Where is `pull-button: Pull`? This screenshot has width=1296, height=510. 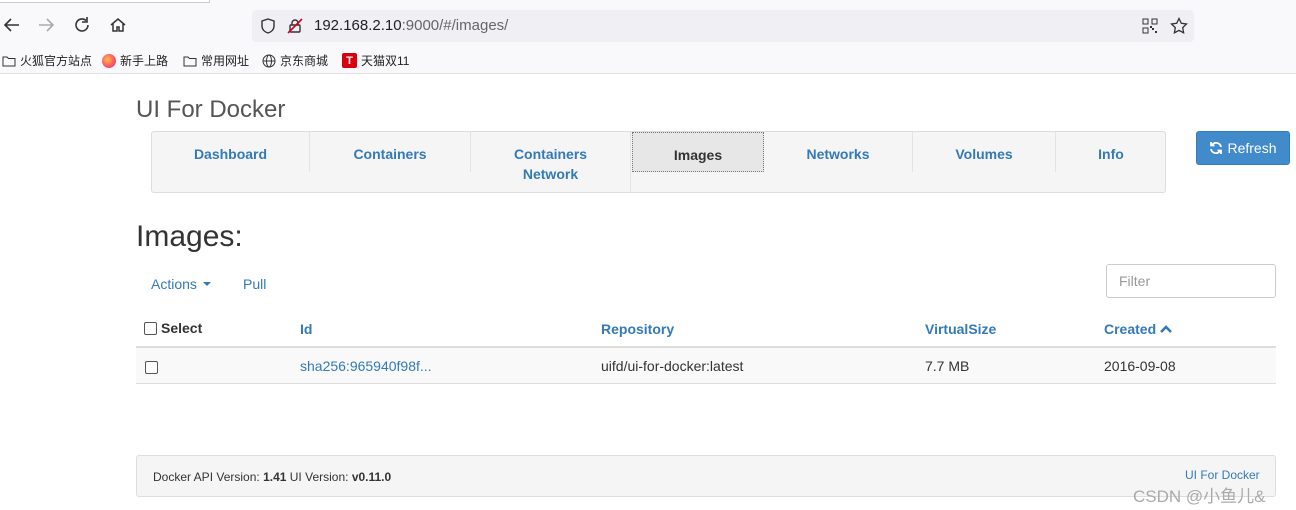
pull-button: Pull is located at coordinates (254, 284).